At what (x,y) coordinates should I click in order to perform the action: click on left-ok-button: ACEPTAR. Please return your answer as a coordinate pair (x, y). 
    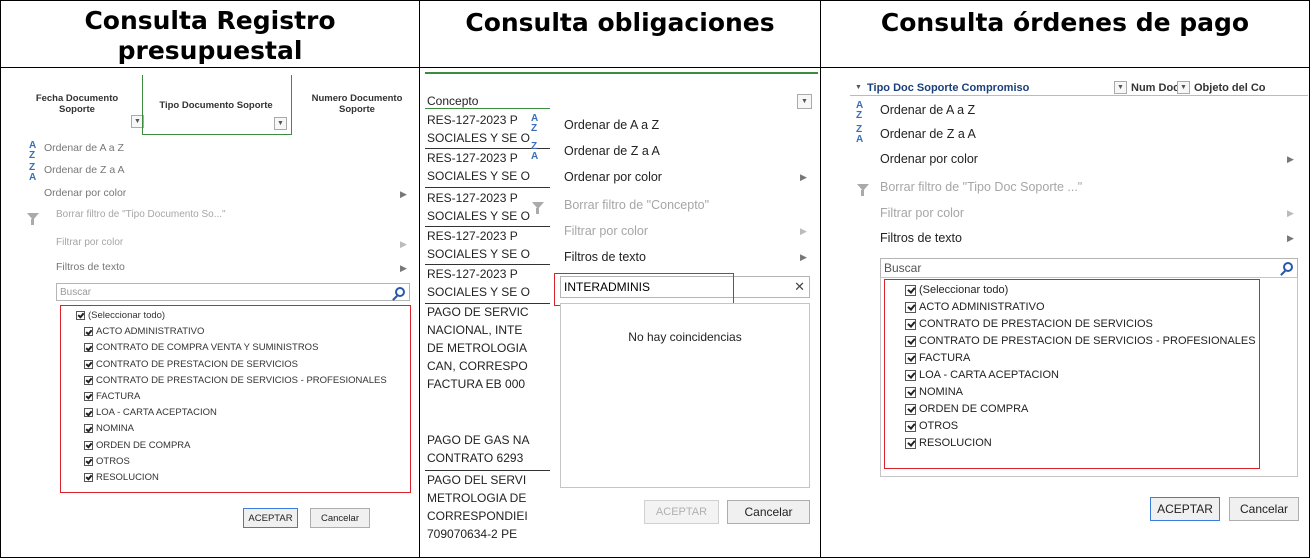
    Looking at the image, I should click on (270, 518).